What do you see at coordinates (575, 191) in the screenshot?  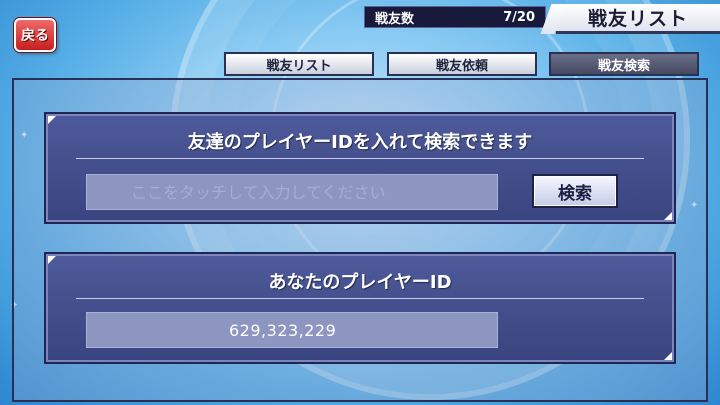 I see `search-button: 検索` at bounding box center [575, 191].